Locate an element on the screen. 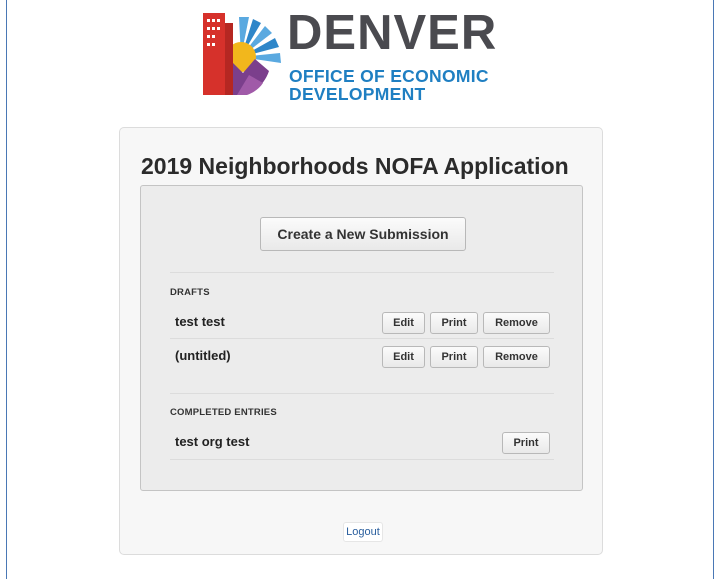 The width and height of the screenshot is (716, 579). brand-subtitle: OFFICE OF ECONOMIC DEVELOPMENT is located at coordinates (389, 85).